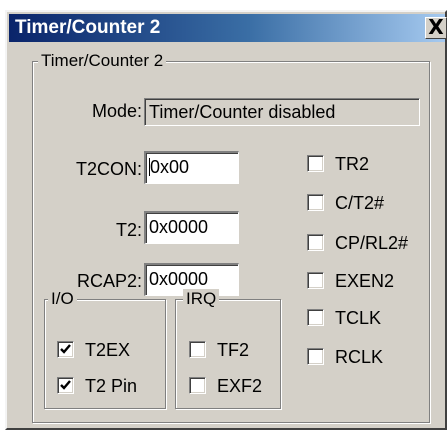 The image size is (447, 436). I want to click on close-icon: X, so click(436, 28).